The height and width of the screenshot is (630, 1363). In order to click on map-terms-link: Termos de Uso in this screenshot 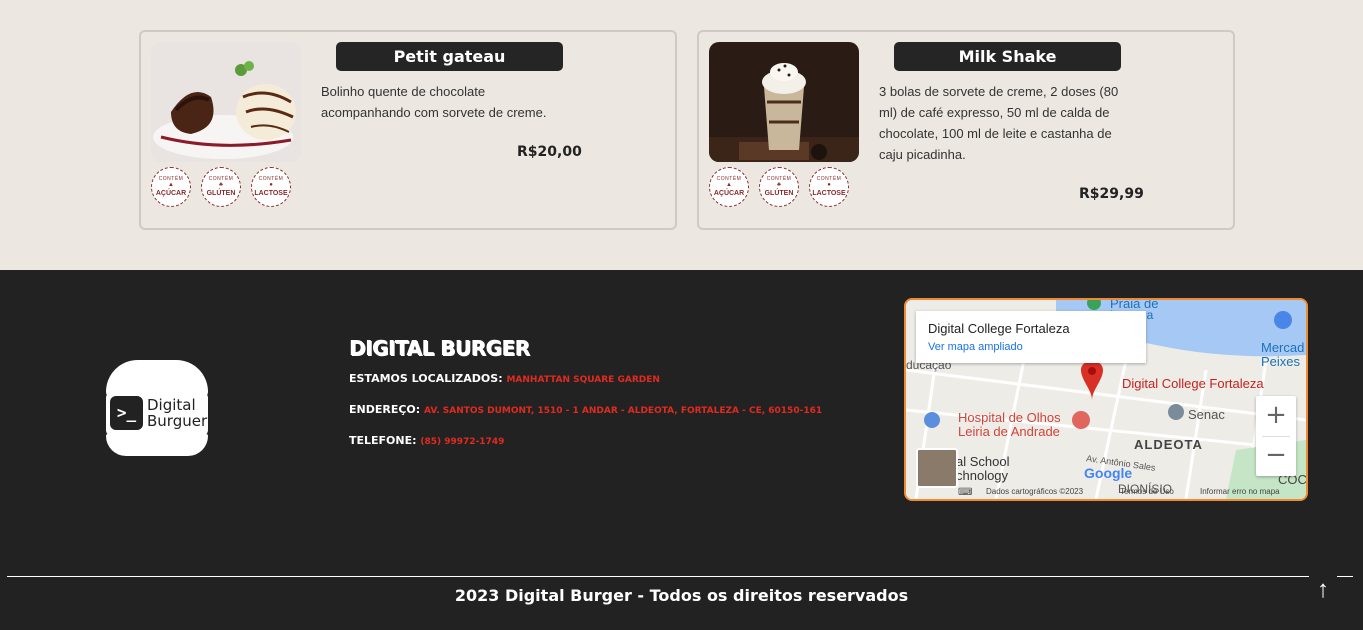, I will do `click(1147, 491)`.